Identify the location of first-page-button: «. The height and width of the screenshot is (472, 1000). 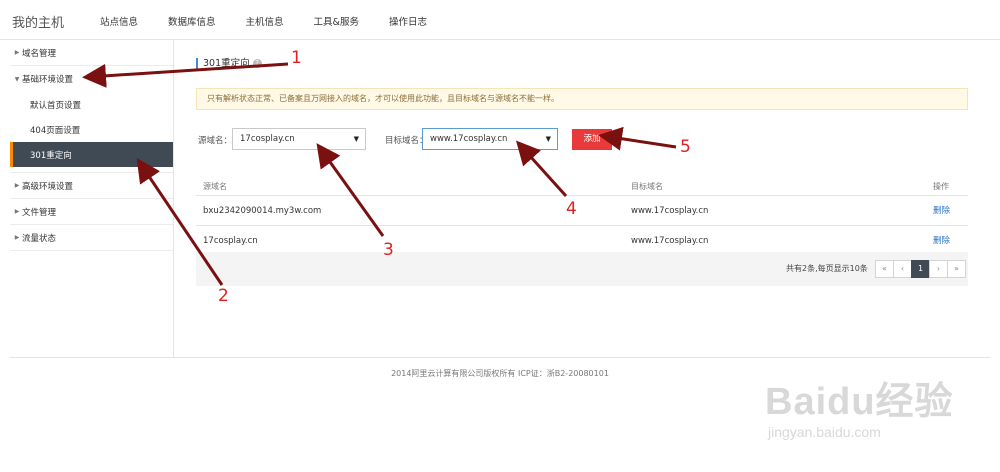
(884, 269).